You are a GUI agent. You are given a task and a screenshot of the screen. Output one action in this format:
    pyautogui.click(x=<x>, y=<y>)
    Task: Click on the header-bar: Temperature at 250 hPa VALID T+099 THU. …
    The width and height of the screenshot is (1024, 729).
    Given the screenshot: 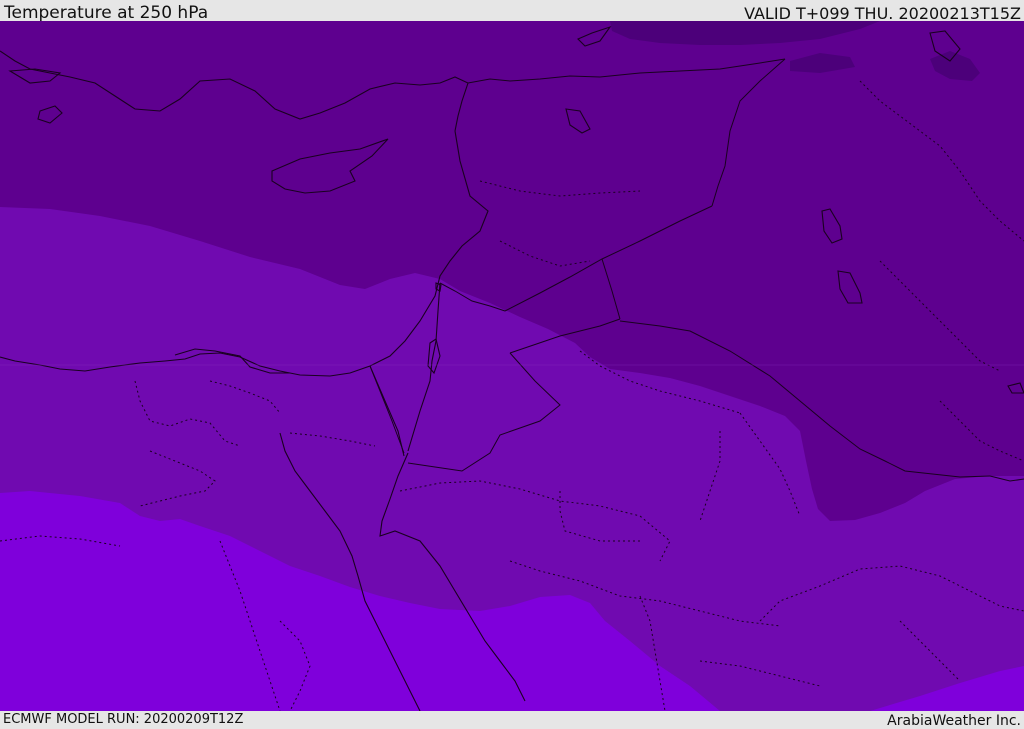 What is the action you would take?
    pyautogui.click(x=512, y=11)
    